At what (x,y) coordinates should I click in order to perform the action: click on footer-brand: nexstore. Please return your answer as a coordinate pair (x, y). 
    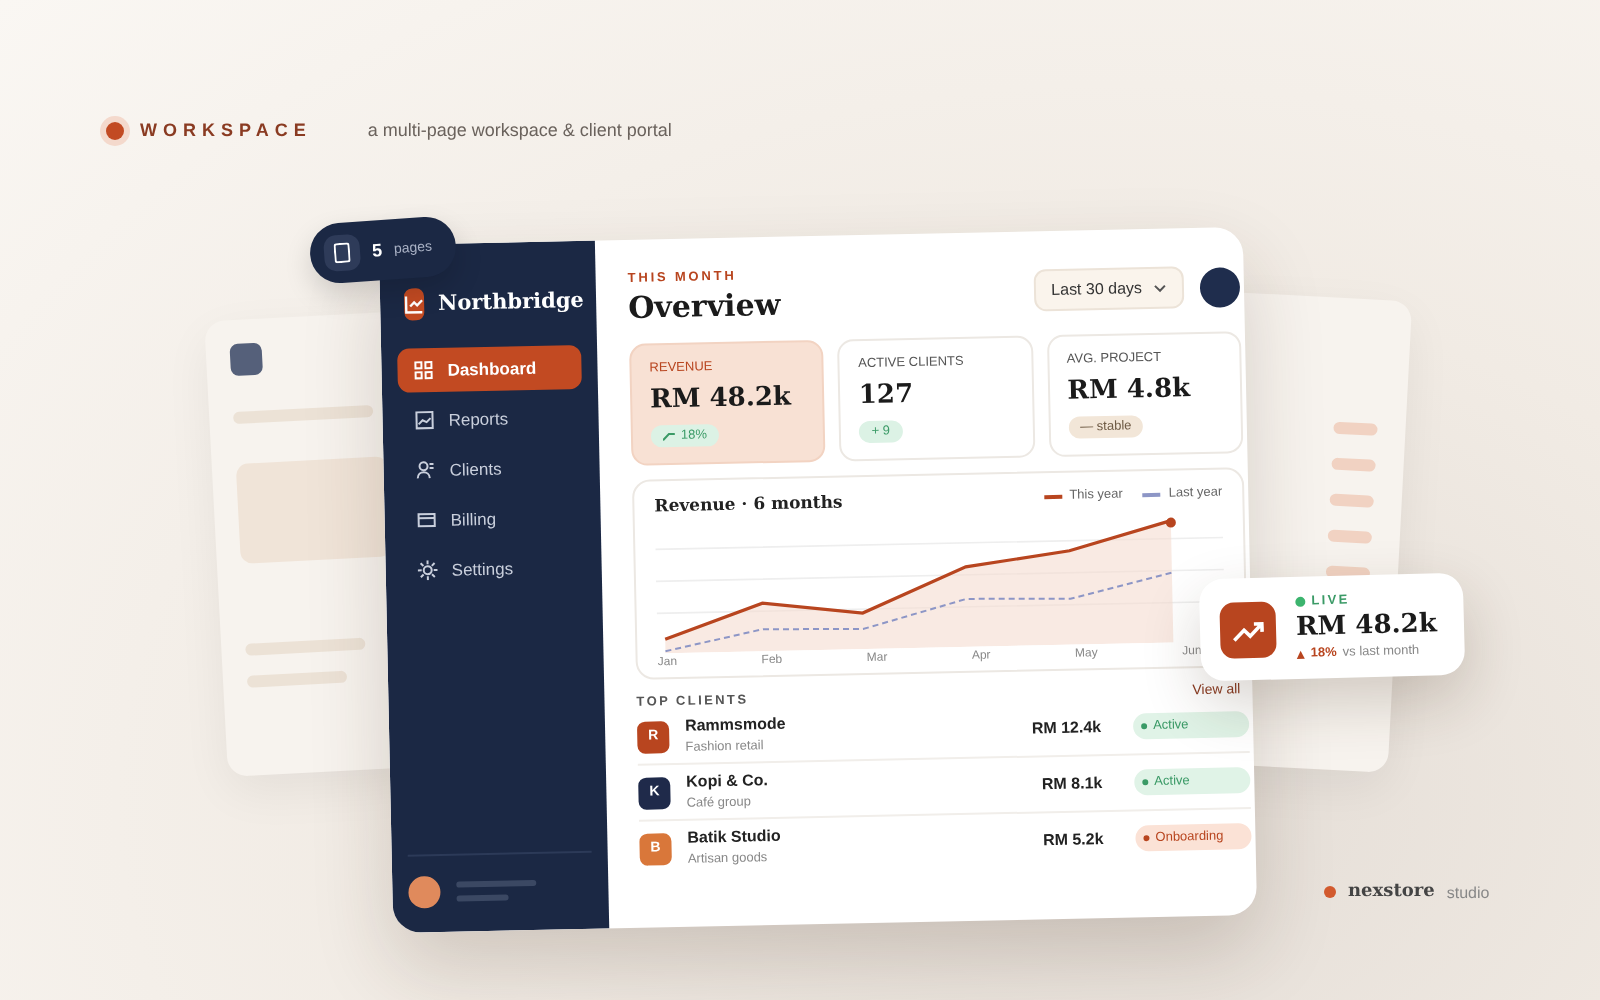
    Looking at the image, I should click on (1391, 892).